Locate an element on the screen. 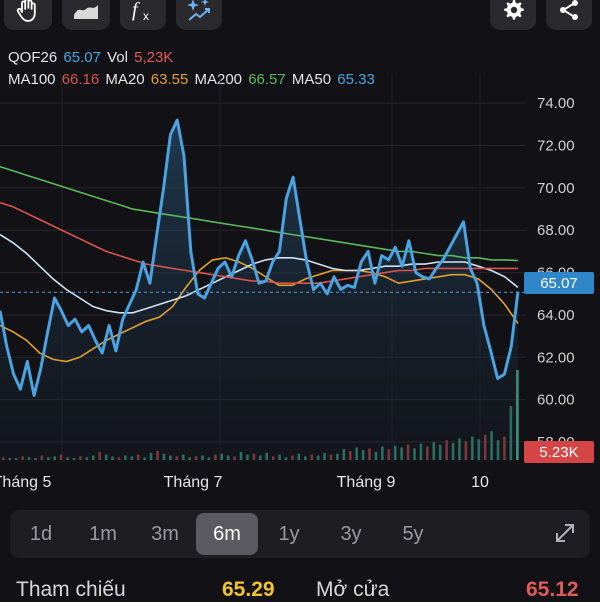 Image resolution: width=600 pixels, height=602 pixels. hand-icon is located at coordinates (26, 11).